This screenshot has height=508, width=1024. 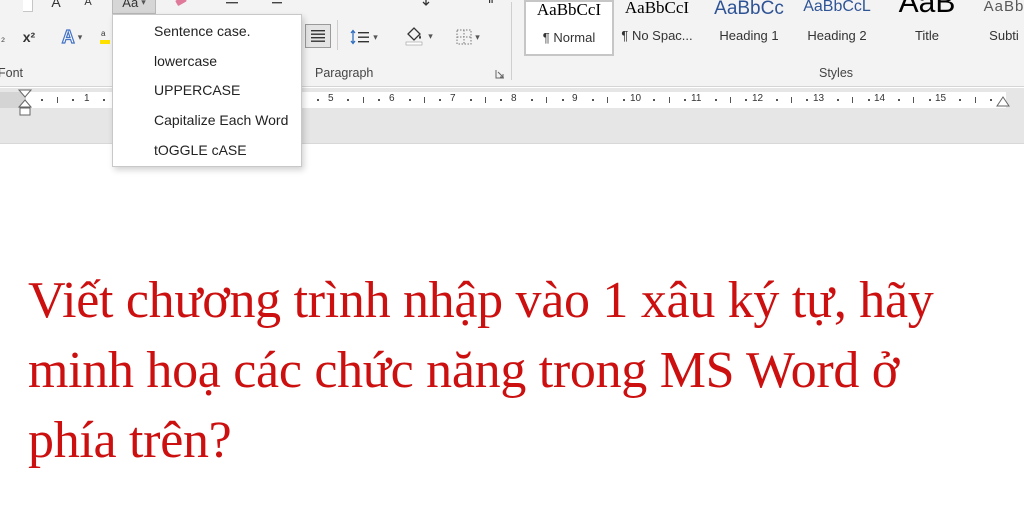 What do you see at coordinates (927, 9) in the screenshot?
I see `style-sample: AaB` at bounding box center [927, 9].